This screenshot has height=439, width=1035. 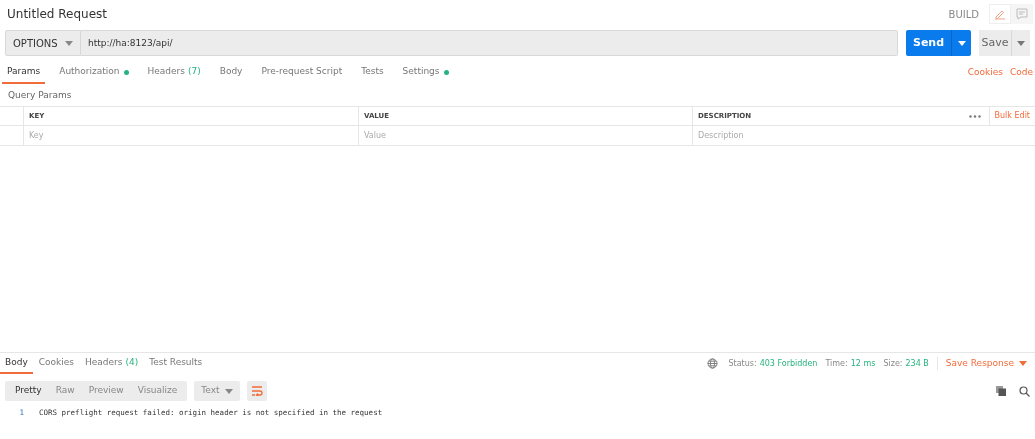 What do you see at coordinates (489, 43) in the screenshot?
I see `url-field: http://ha:8123/api/` at bounding box center [489, 43].